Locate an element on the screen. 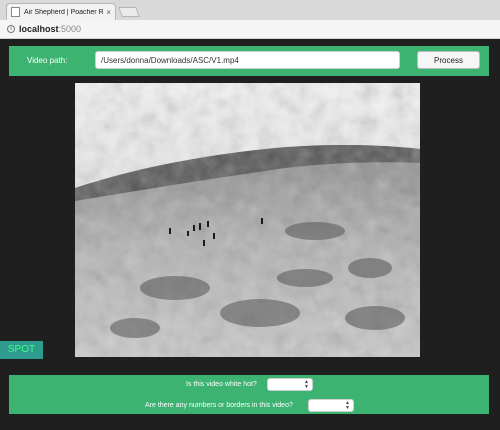 This screenshot has width=500, height=430. white-hot-question: Is this video white hot? is located at coordinates (221, 384).